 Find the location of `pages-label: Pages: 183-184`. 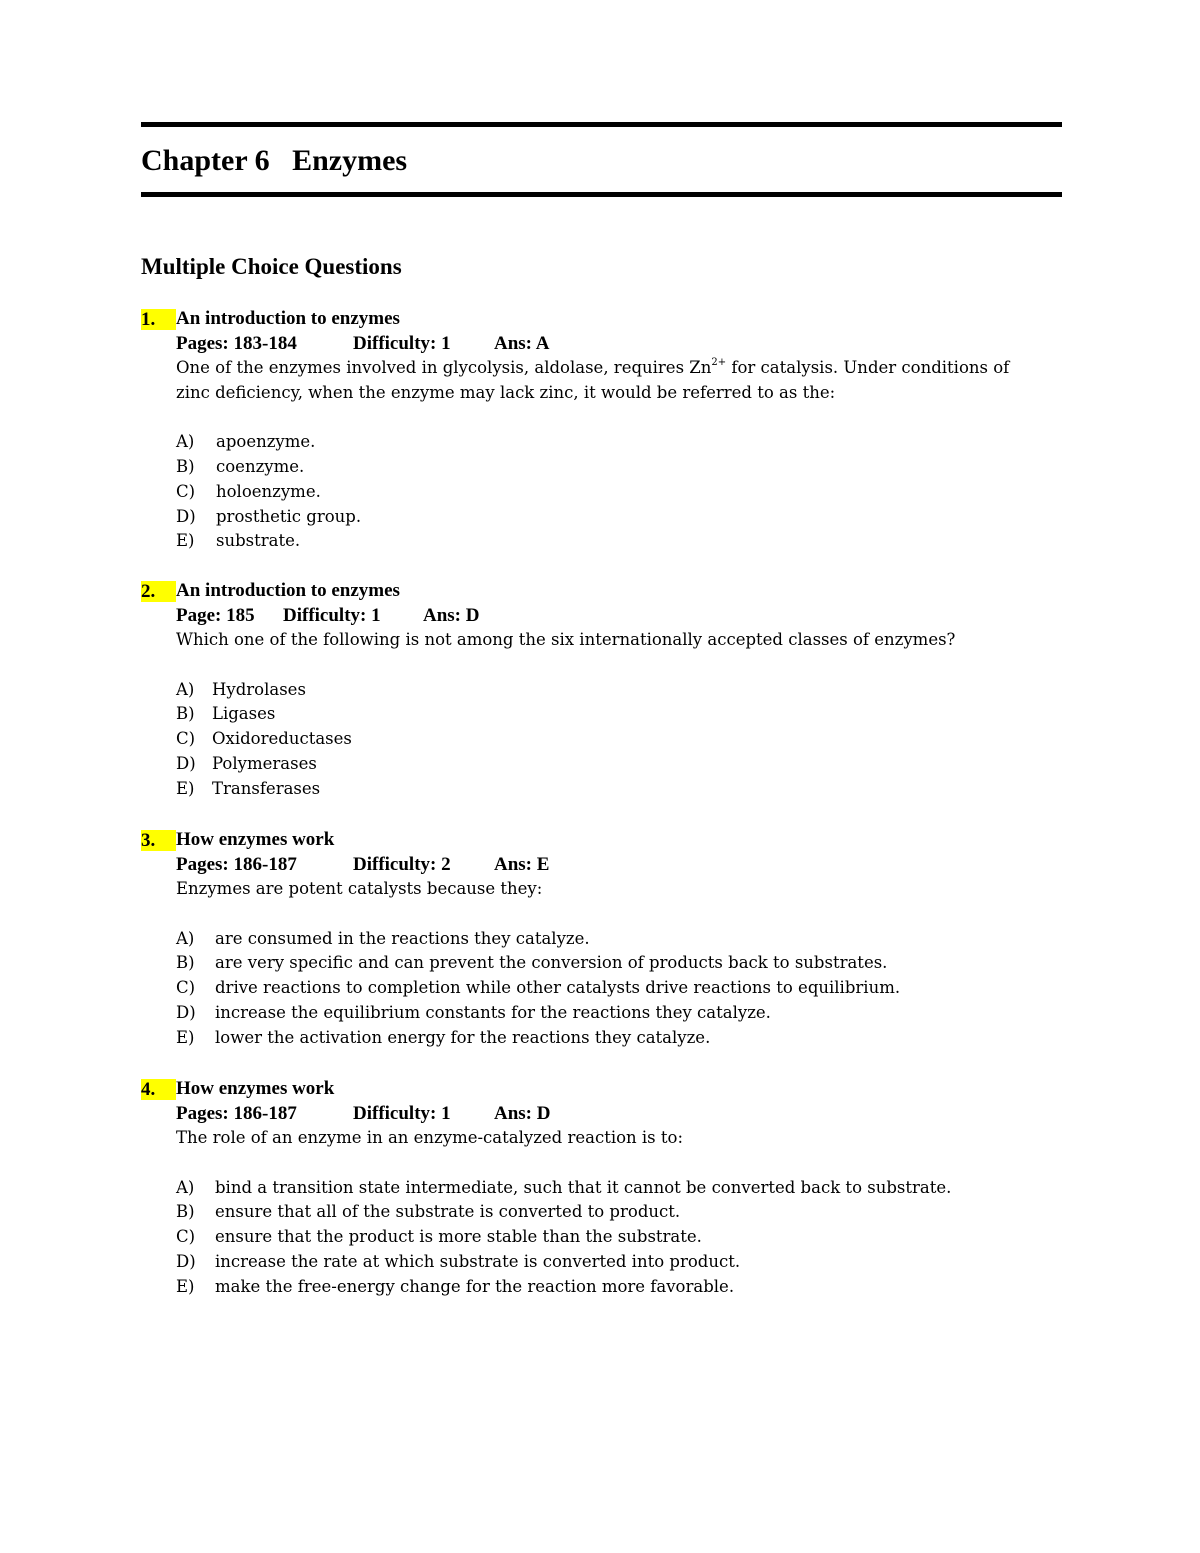

pages-label: Pages: 183-184 is located at coordinates (236, 343).